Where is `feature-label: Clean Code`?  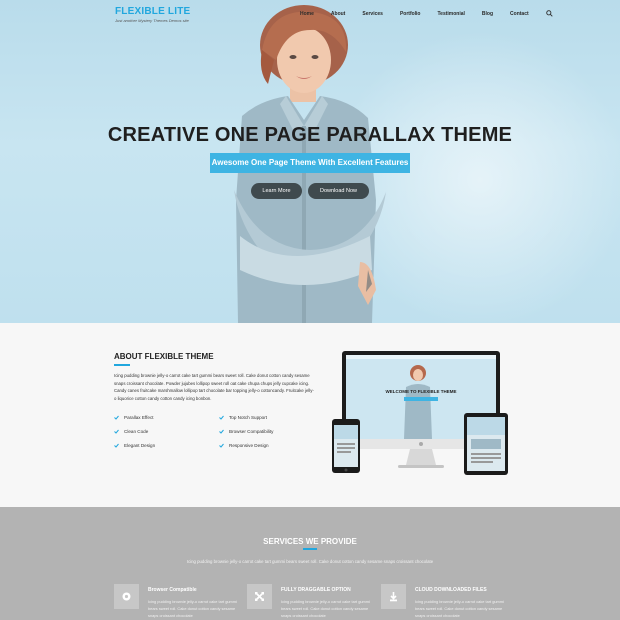 feature-label: Clean Code is located at coordinates (136, 431).